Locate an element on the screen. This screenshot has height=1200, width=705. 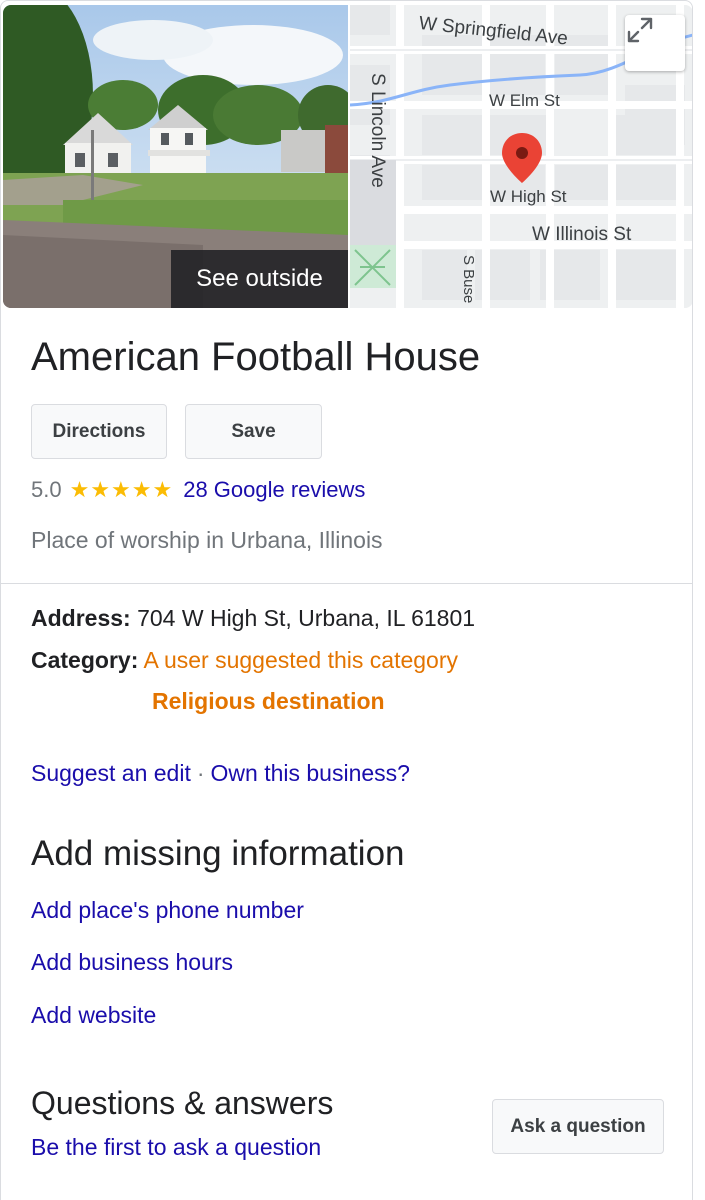
edit-links-row: Suggest an edit · Own this business? is located at coordinates (220, 773).